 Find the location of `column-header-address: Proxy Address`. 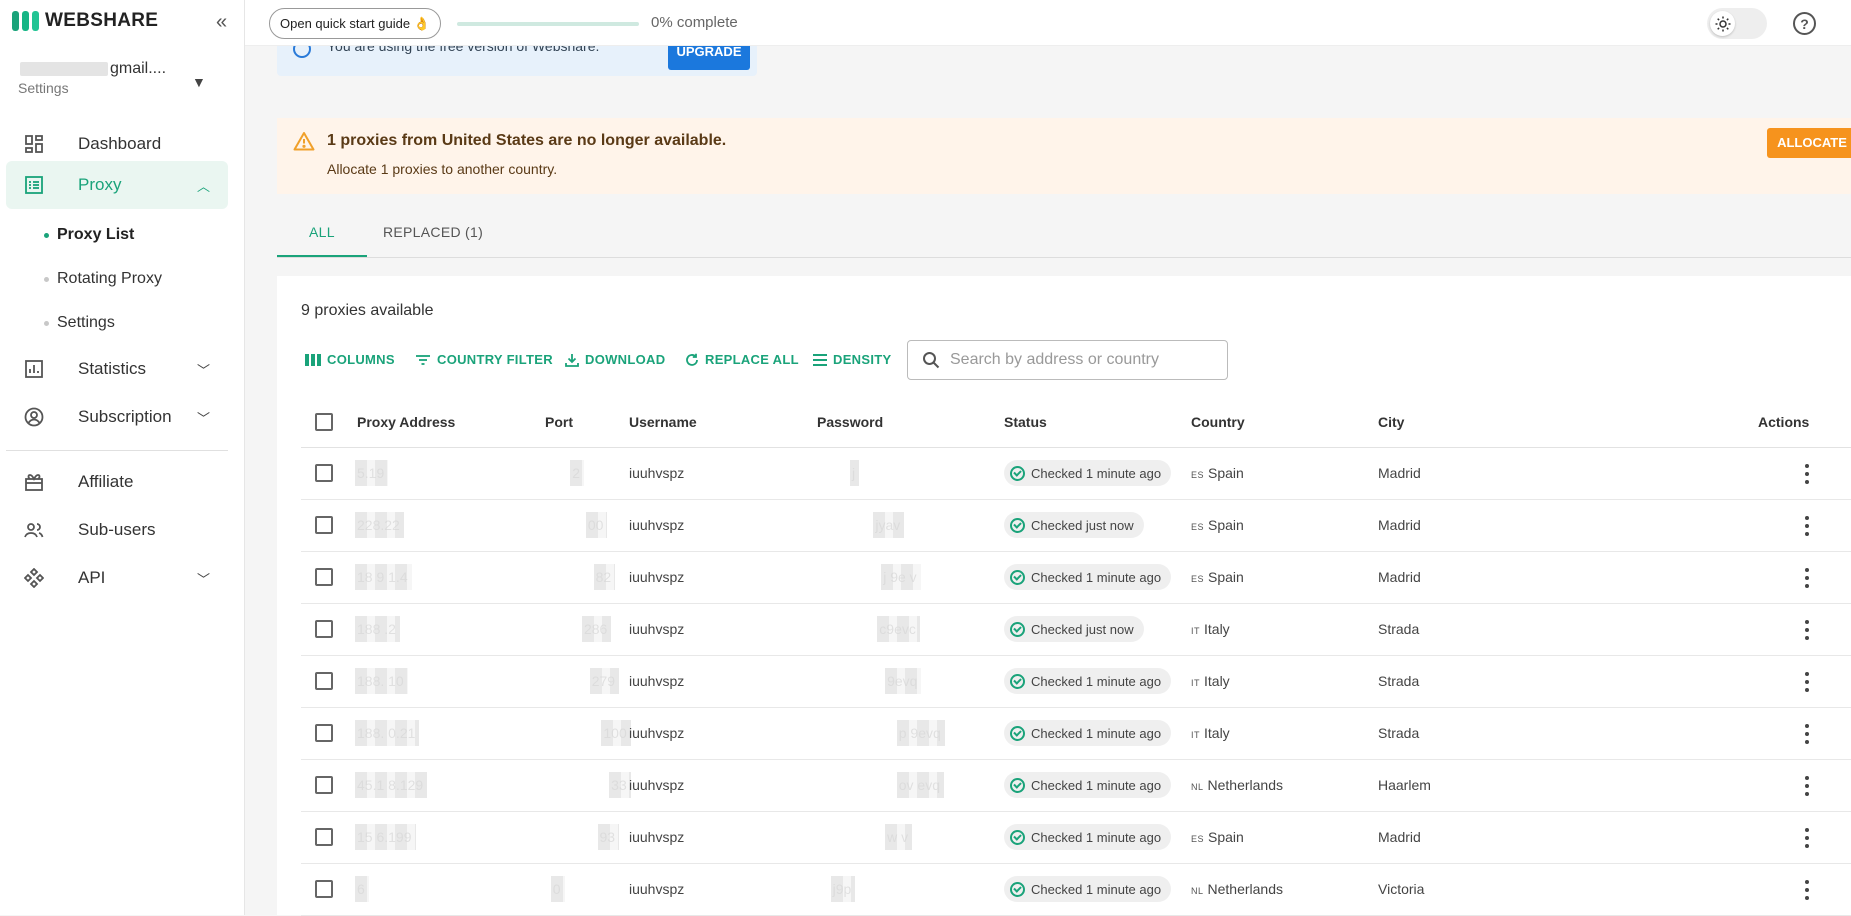

column-header-address: Proxy Address is located at coordinates (406, 422).